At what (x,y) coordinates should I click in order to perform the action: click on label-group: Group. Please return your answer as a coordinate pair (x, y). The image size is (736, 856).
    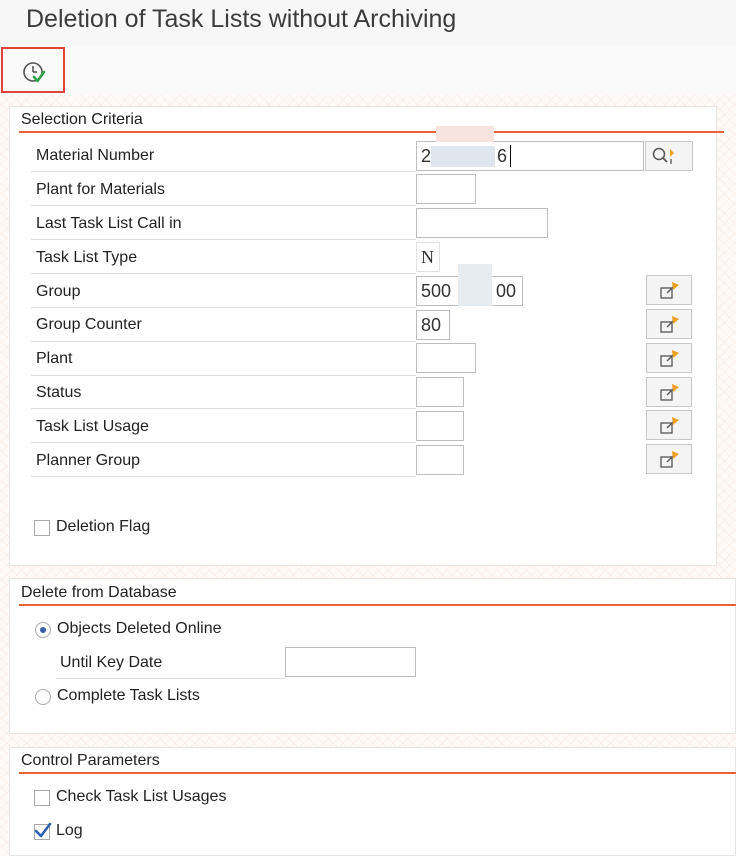
    Looking at the image, I should click on (58, 291).